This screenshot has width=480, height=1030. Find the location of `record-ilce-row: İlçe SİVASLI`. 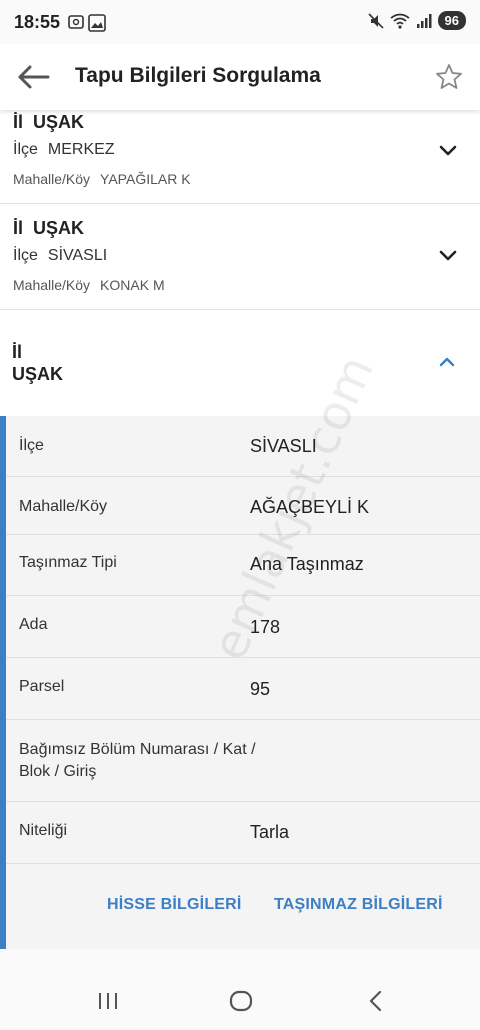

record-ilce-row: İlçe SİVASLI is located at coordinates (60, 256).